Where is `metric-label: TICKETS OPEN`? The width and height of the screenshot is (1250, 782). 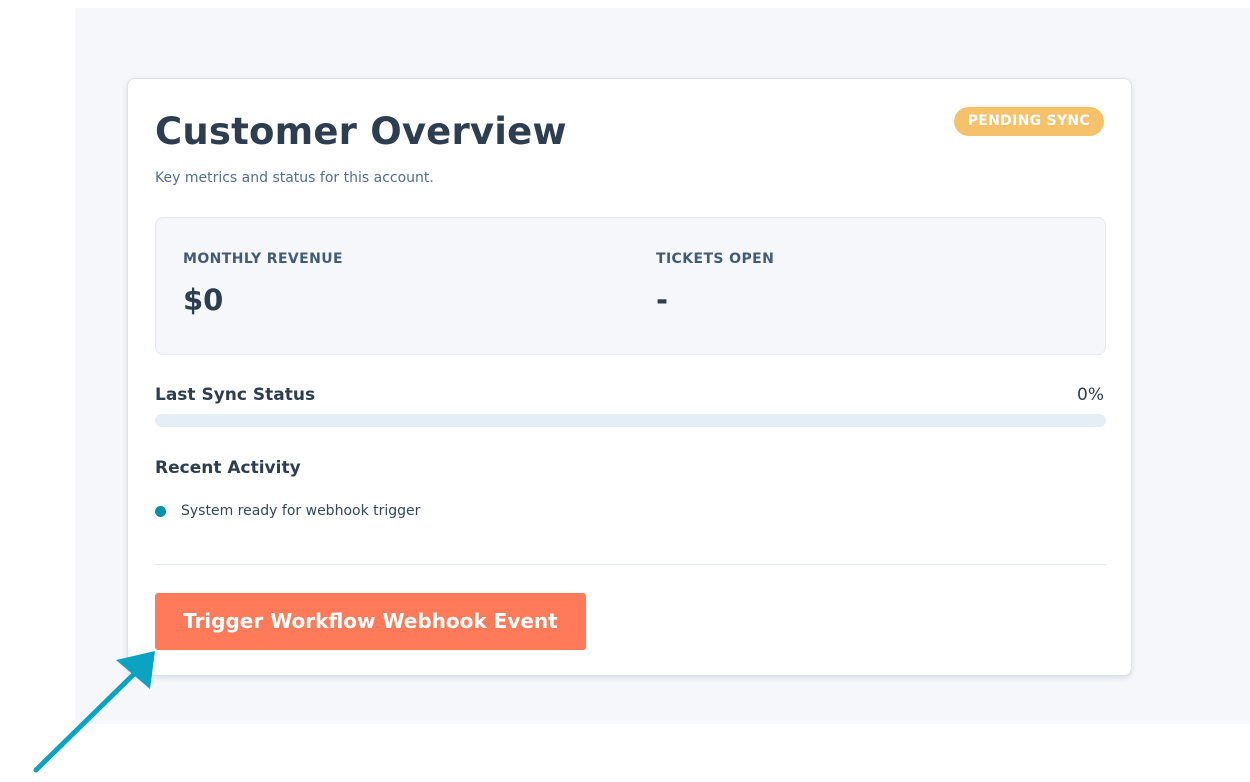 metric-label: TICKETS OPEN is located at coordinates (715, 259).